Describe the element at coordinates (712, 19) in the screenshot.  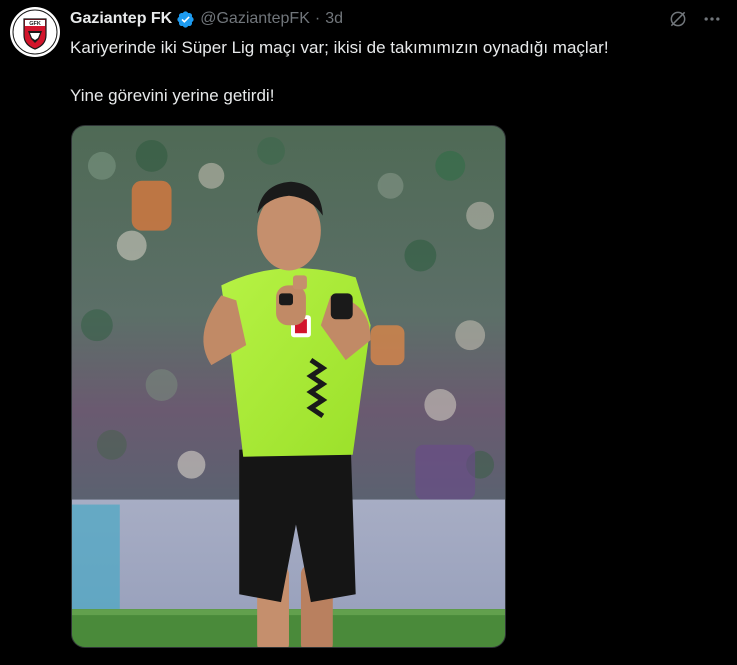
I see `more-icon` at that location.